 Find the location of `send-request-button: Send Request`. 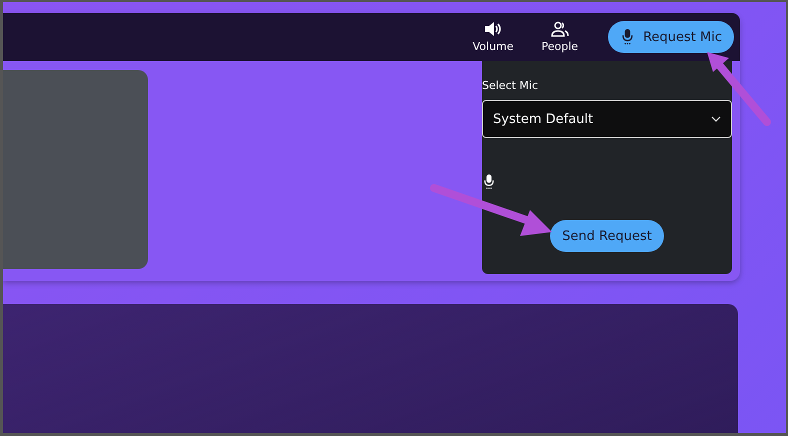

send-request-button: Send Request is located at coordinates (607, 236).